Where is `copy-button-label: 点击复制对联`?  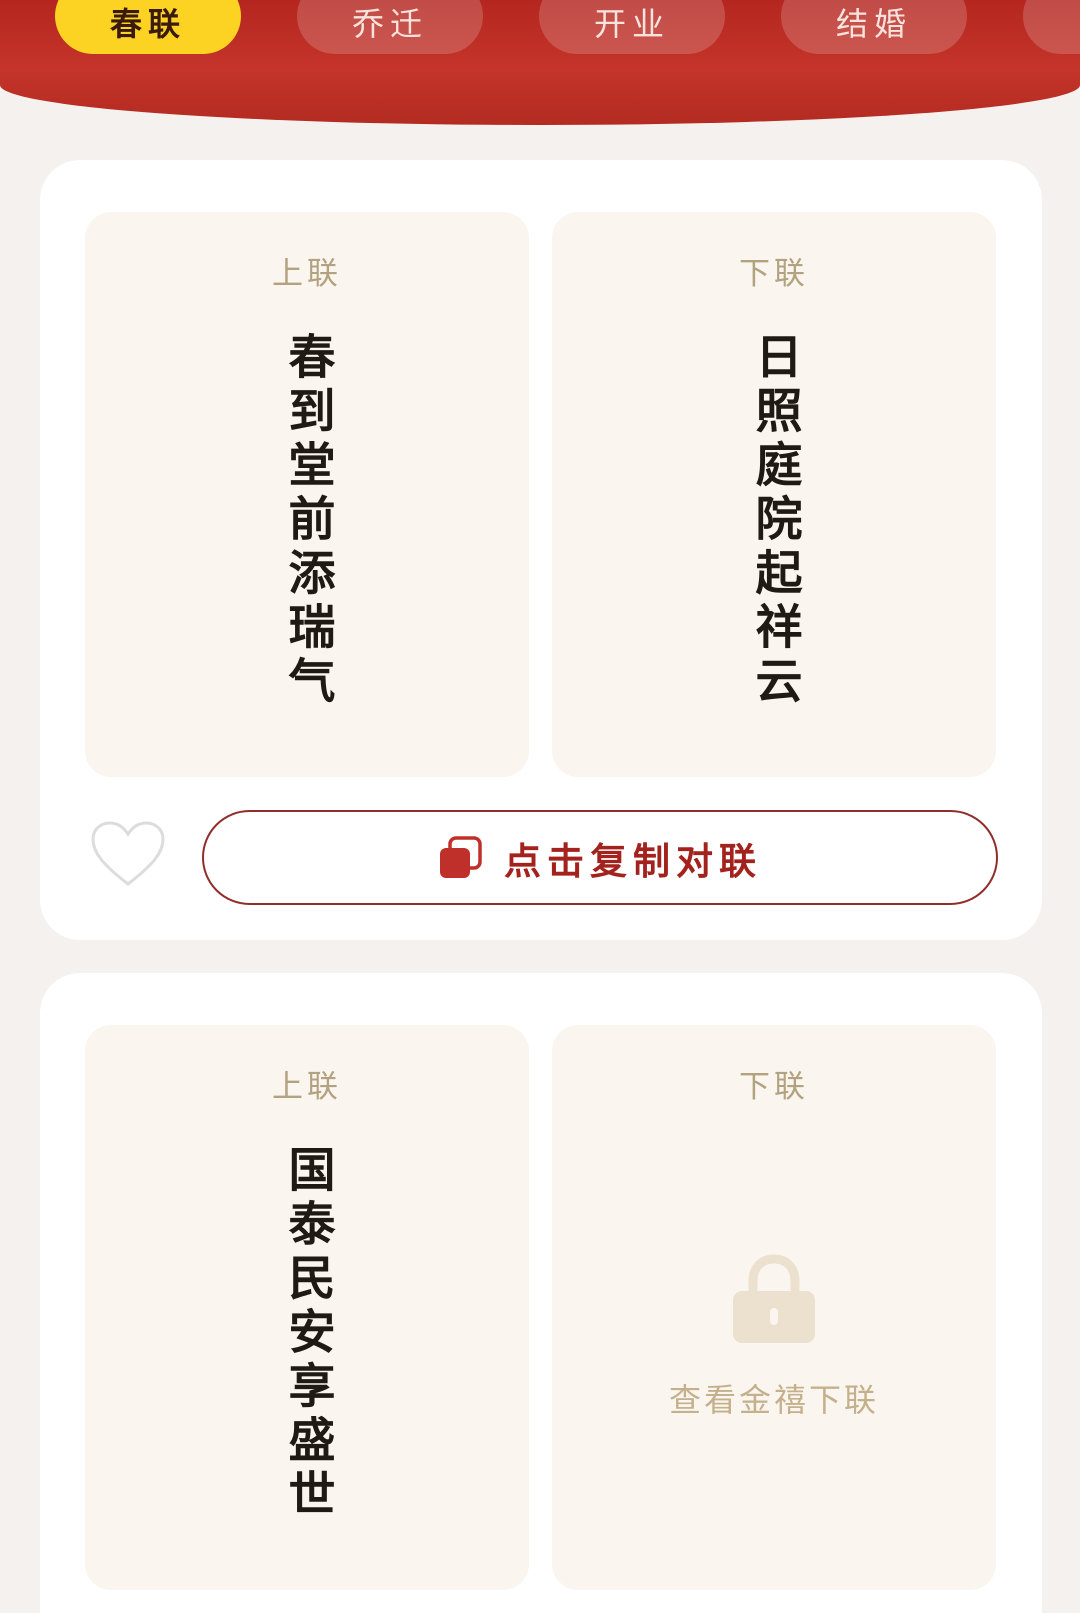 copy-button-label: 点击复制对联 is located at coordinates (633, 861).